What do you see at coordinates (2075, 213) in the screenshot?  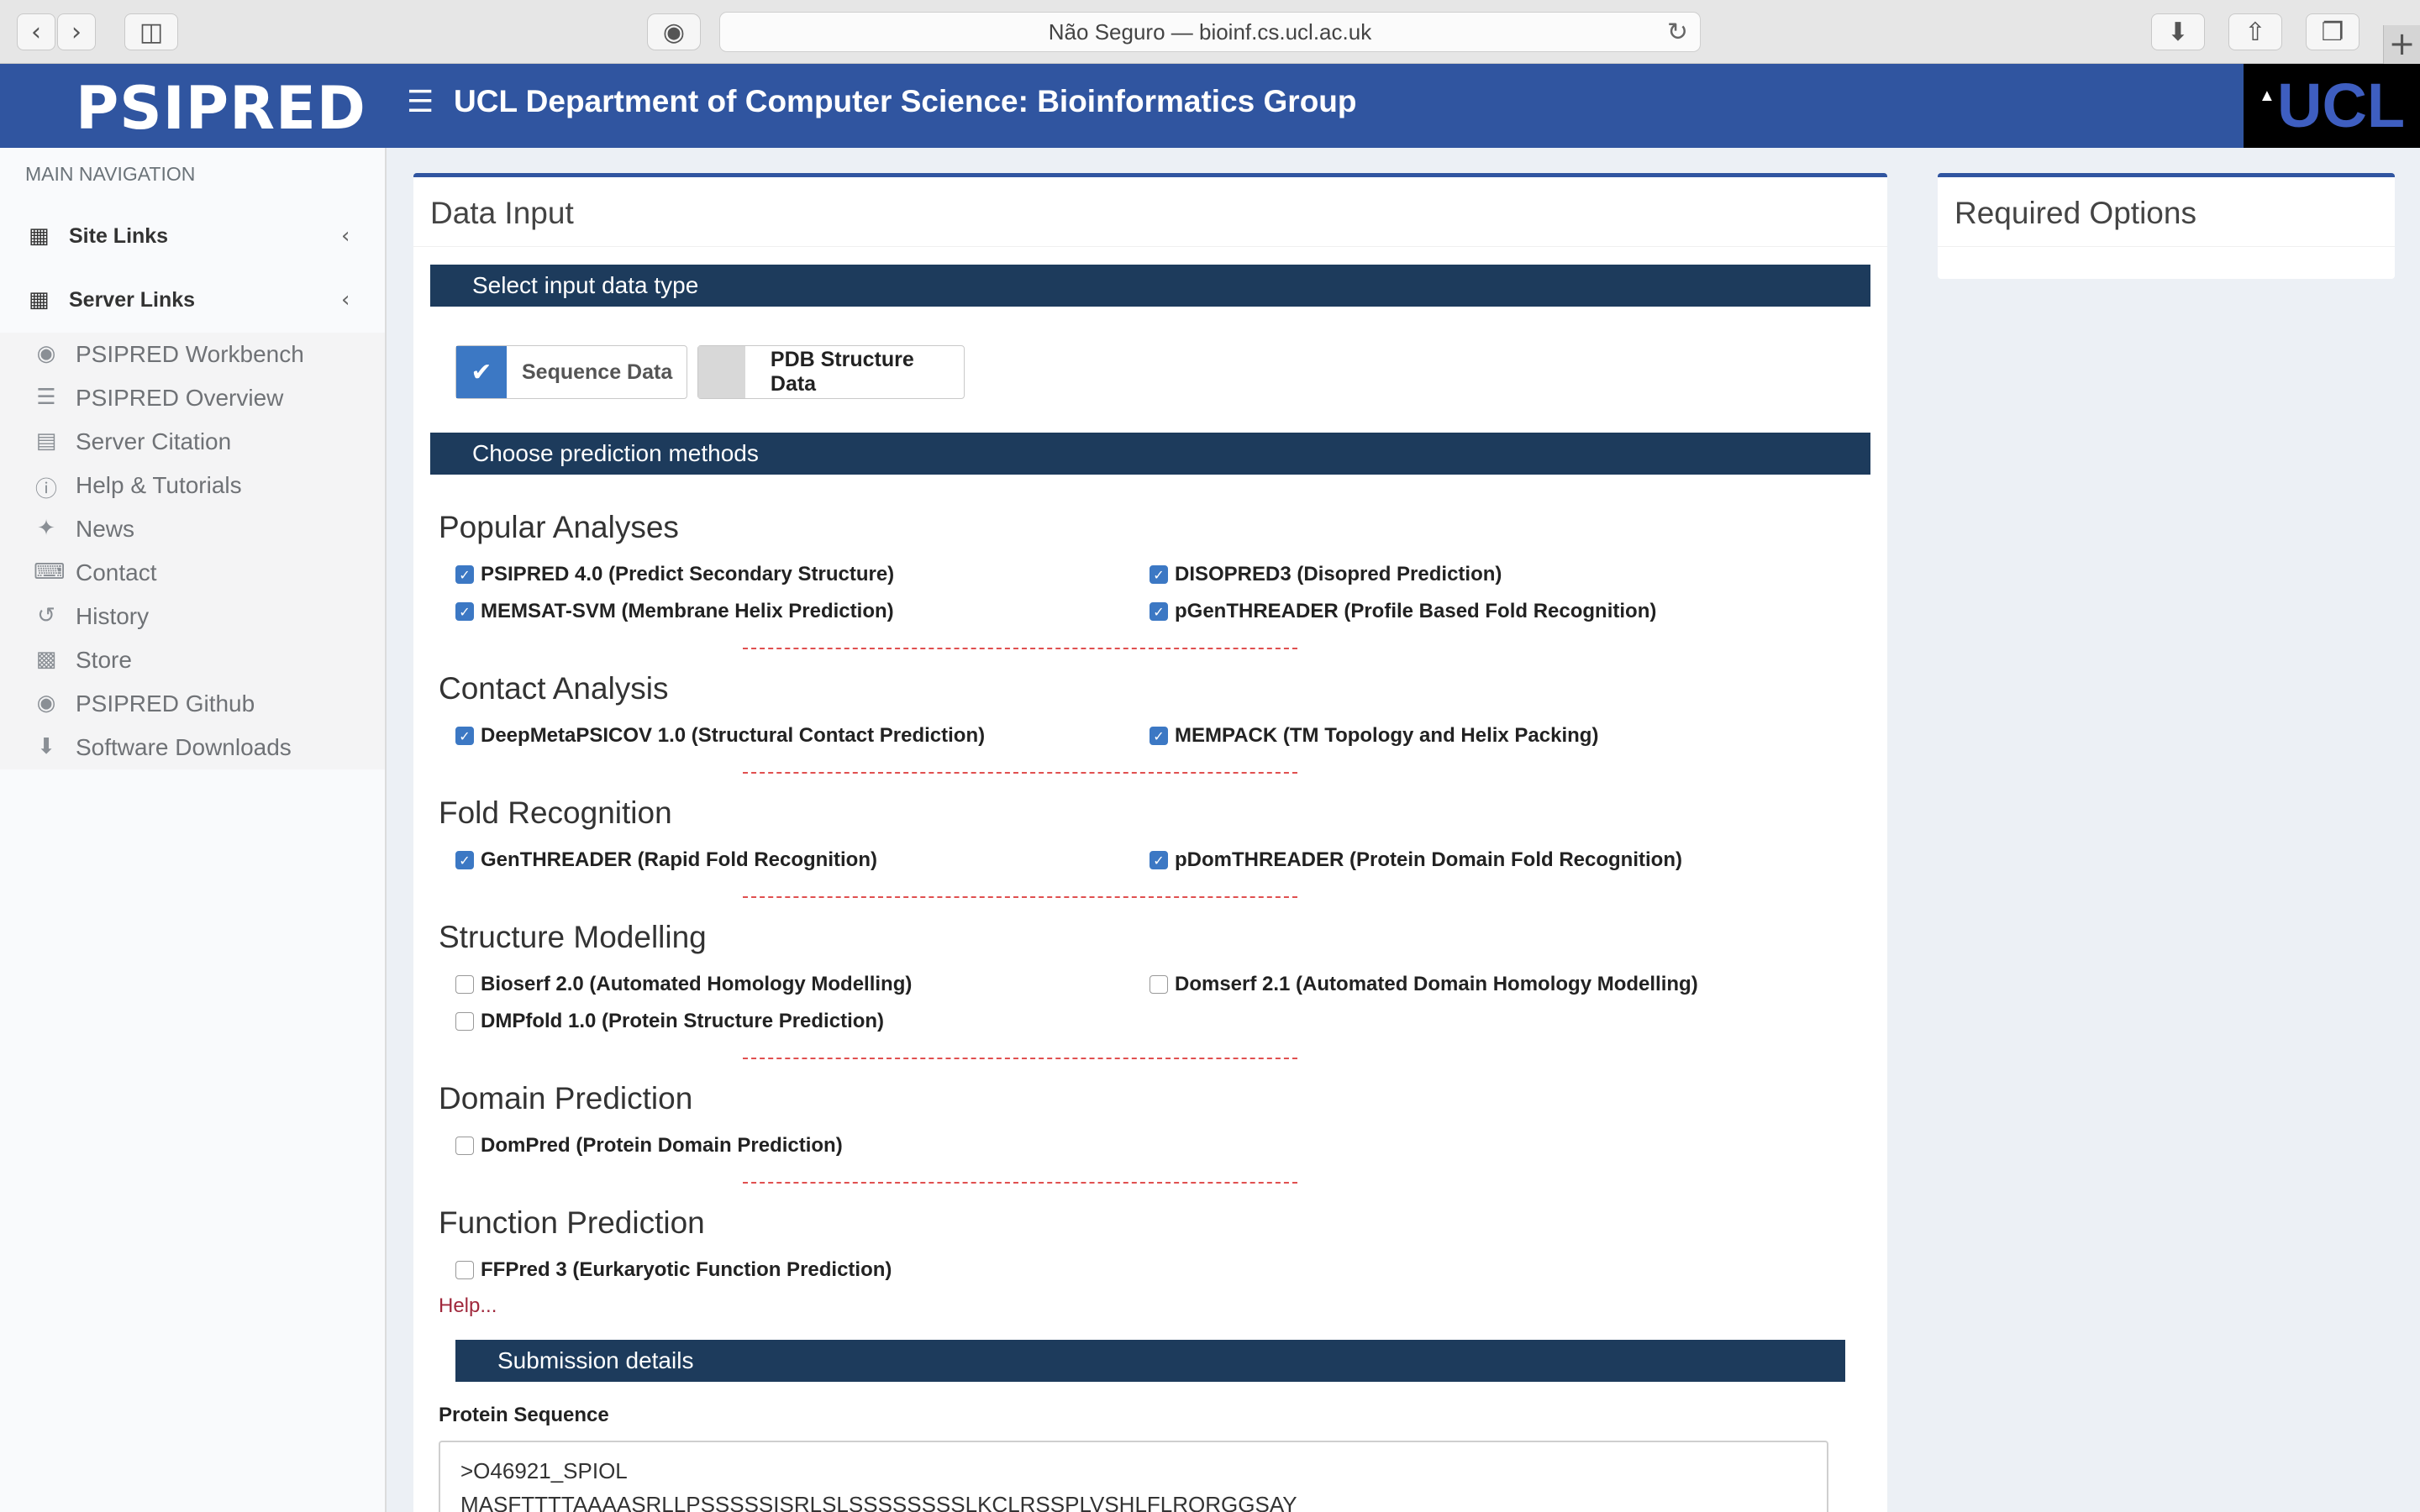 I see `panel-title: Required Options` at bounding box center [2075, 213].